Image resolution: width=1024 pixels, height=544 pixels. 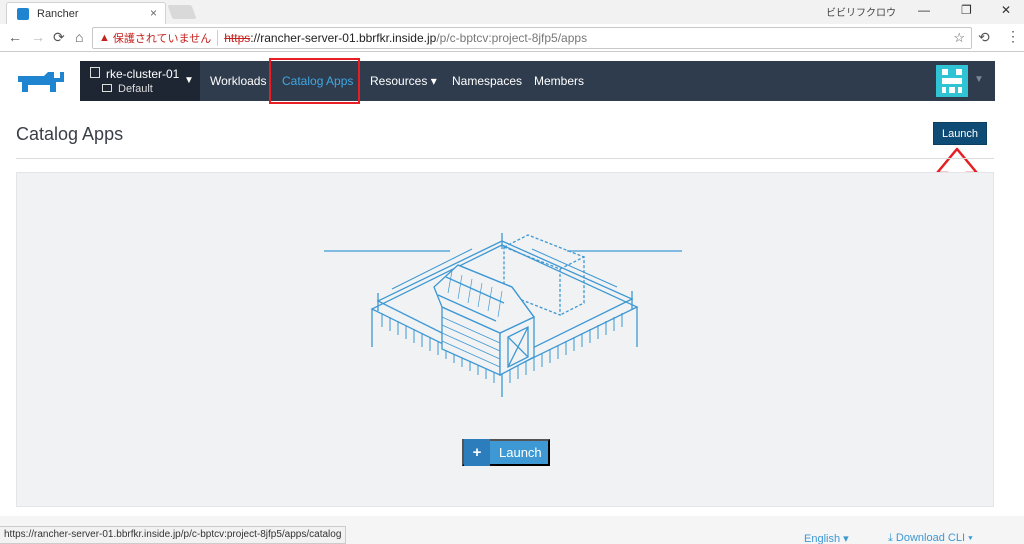 I want to click on divider, so click(x=505, y=158).